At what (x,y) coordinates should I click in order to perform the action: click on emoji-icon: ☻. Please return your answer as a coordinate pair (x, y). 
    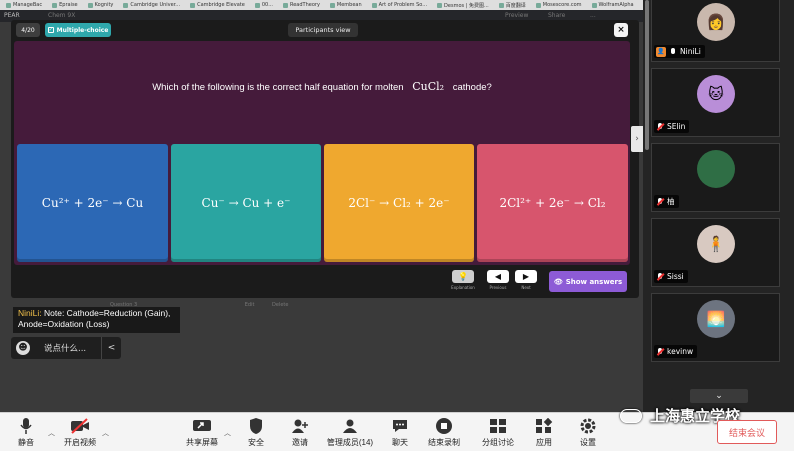
    Looking at the image, I should click on (23, 348).